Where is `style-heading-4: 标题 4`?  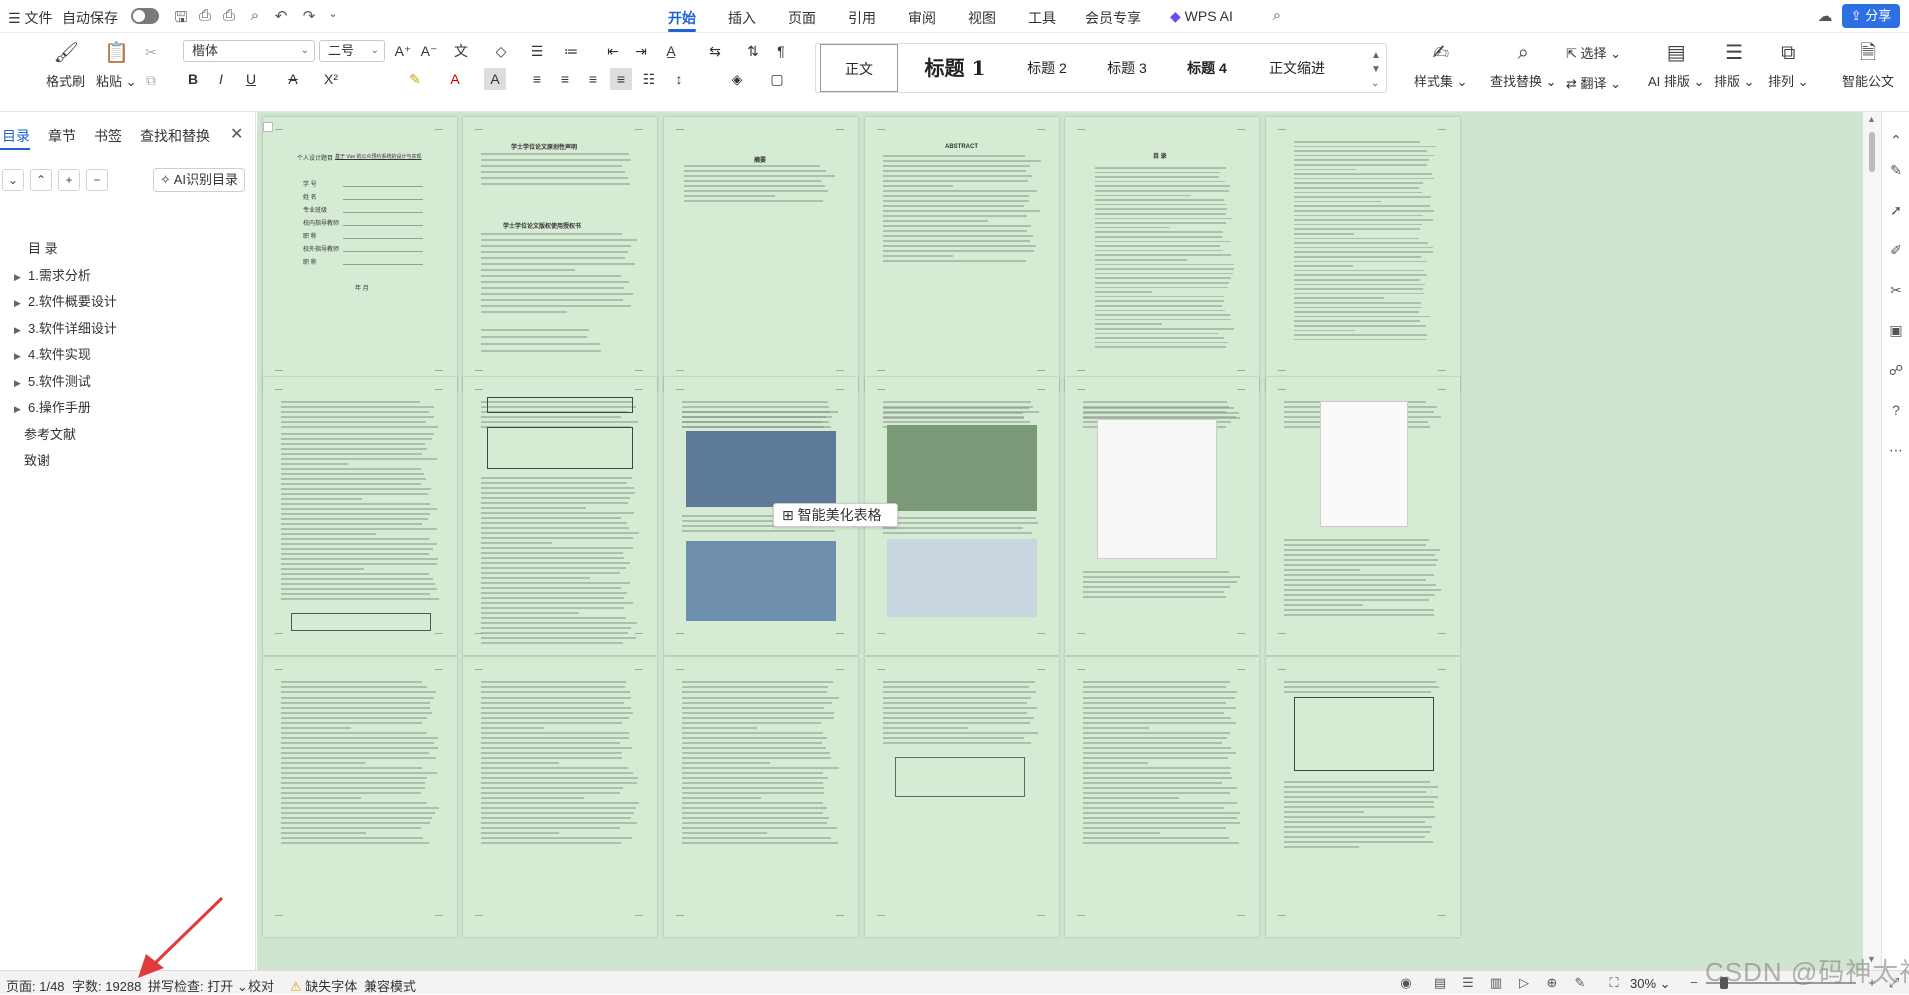
style-heading-4: 标题 4 is located at coordinates (1207, 68).